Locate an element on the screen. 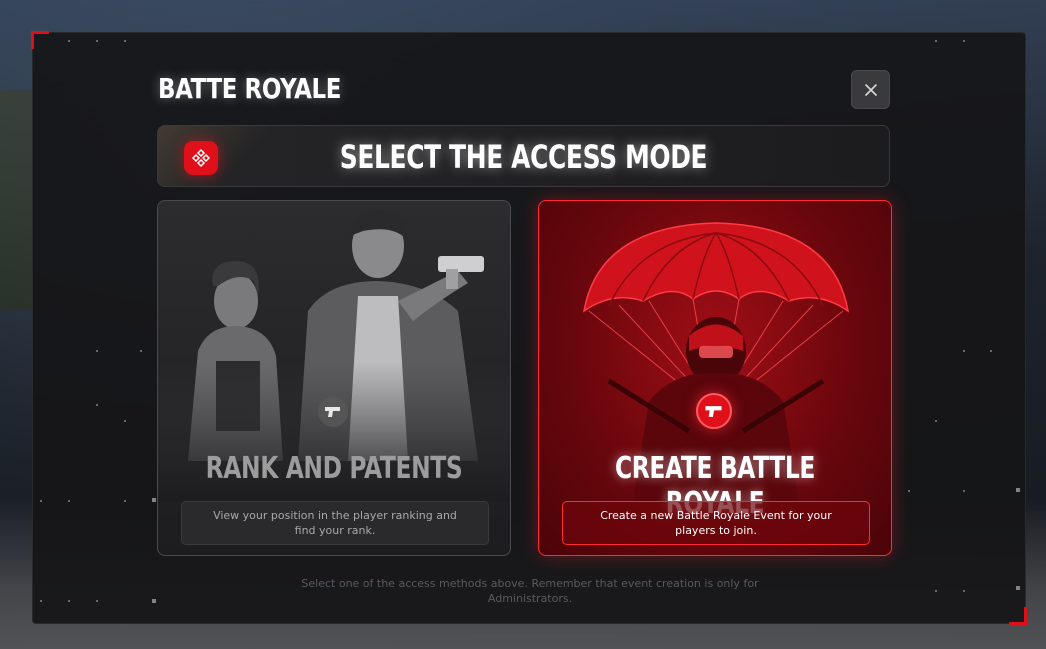  card-label-rank: RANK AND PATENTS is located at coordinates (334, 468).